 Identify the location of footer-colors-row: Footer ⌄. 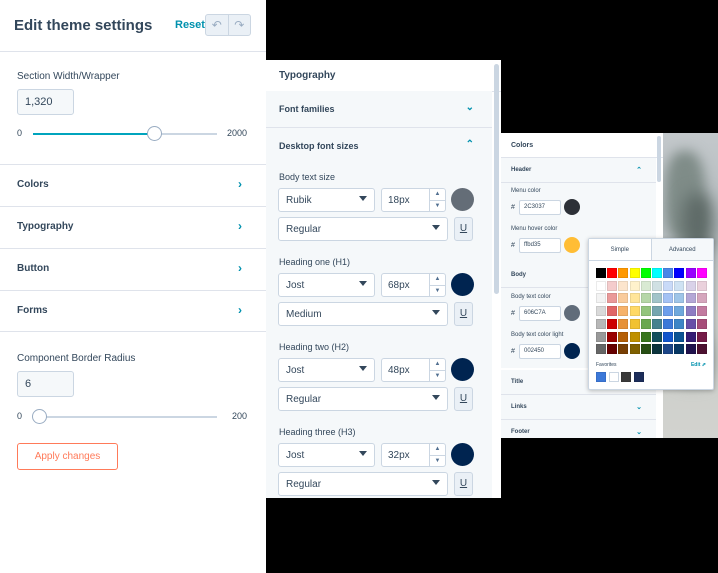
(578, 429).